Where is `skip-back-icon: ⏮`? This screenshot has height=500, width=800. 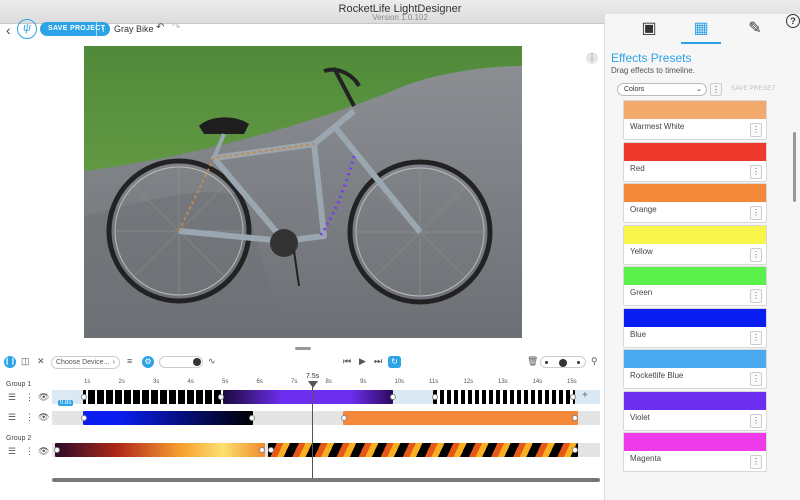
skip-back-icon: ⏮ is located at coordinates (347, 361).